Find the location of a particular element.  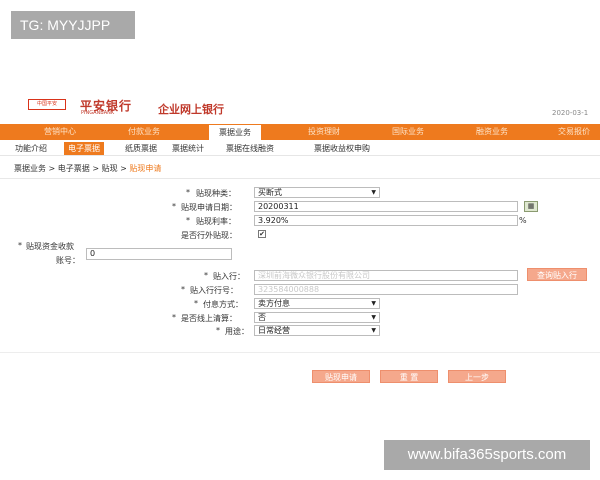

receiver-label: 贴现资金收款 is located at coordinates (50, 246).